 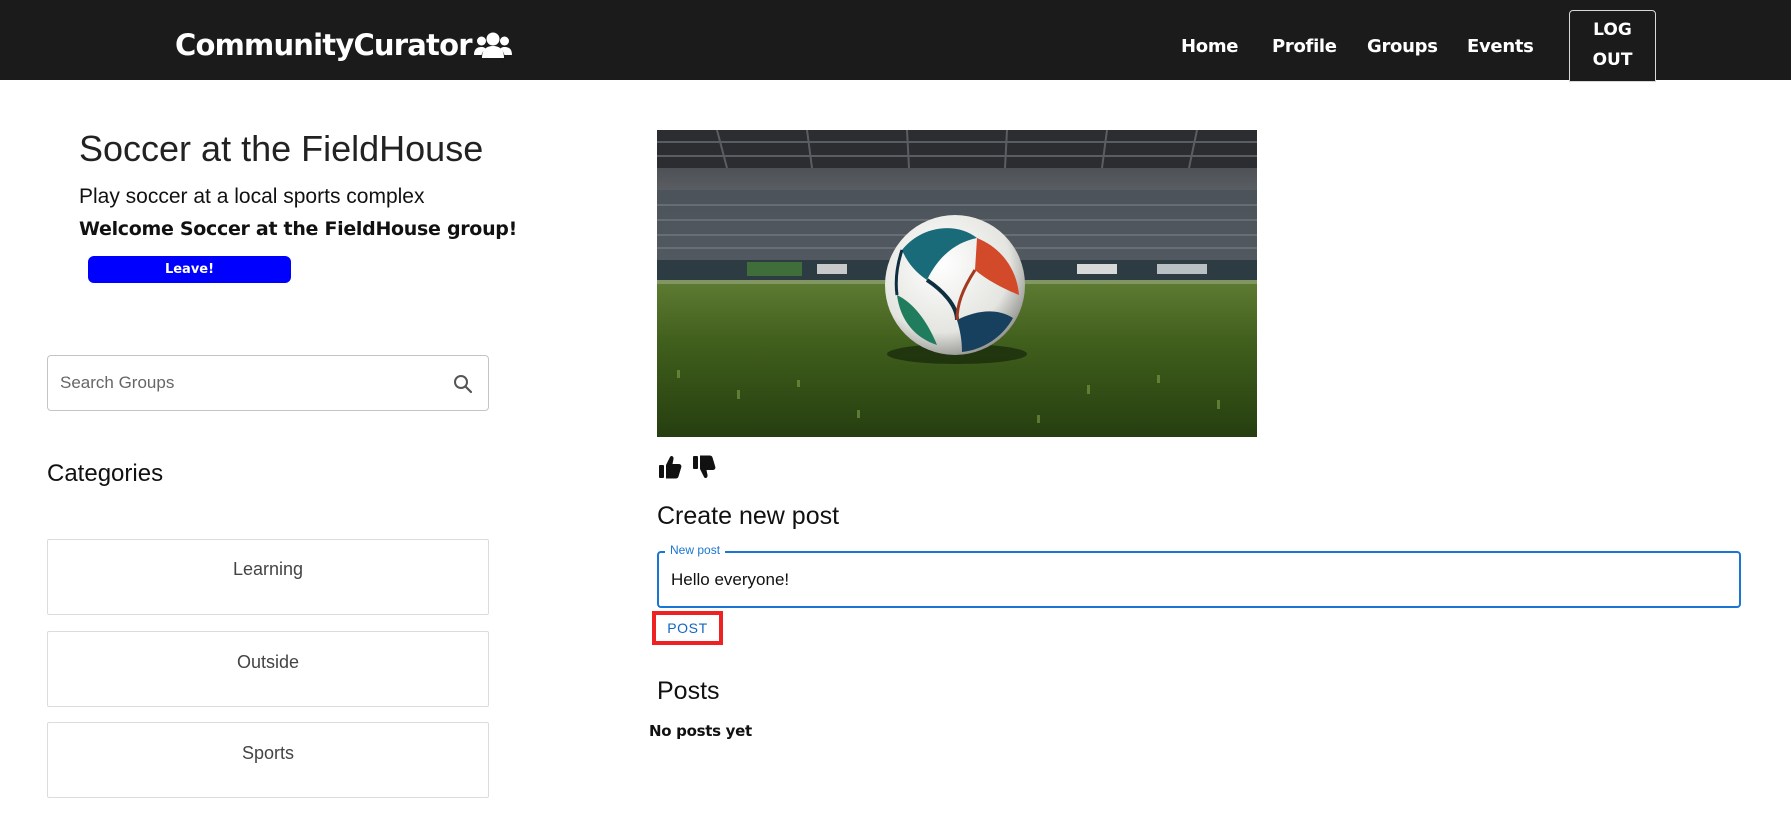 I want to click on new-post-field, so click(x=1199, y=579).